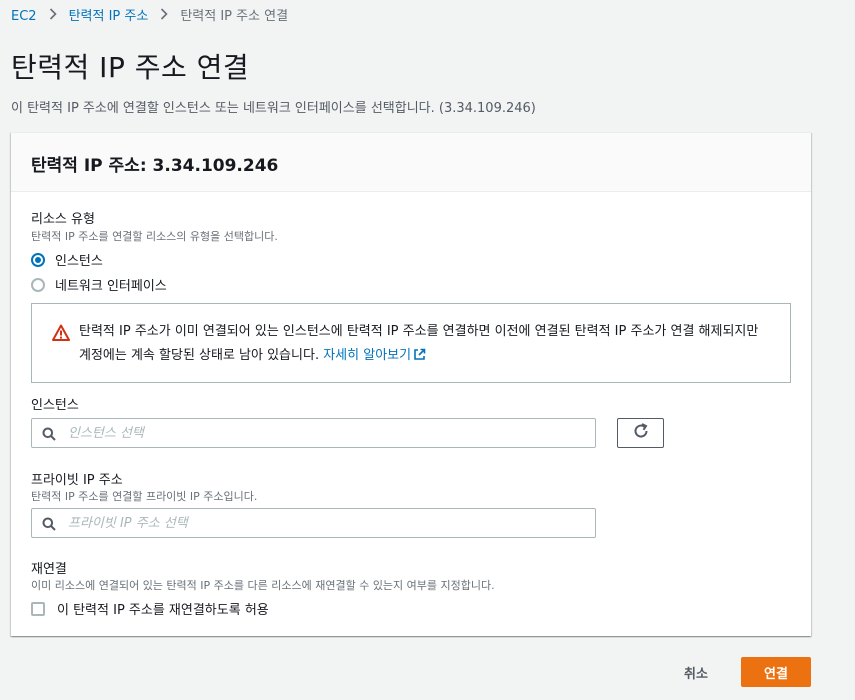 The height and width of the screenshot is (700, 855). Describe the element at coordinates (49, 569) in the screenshot. I see `reassociation-label: 재연결` at that location.